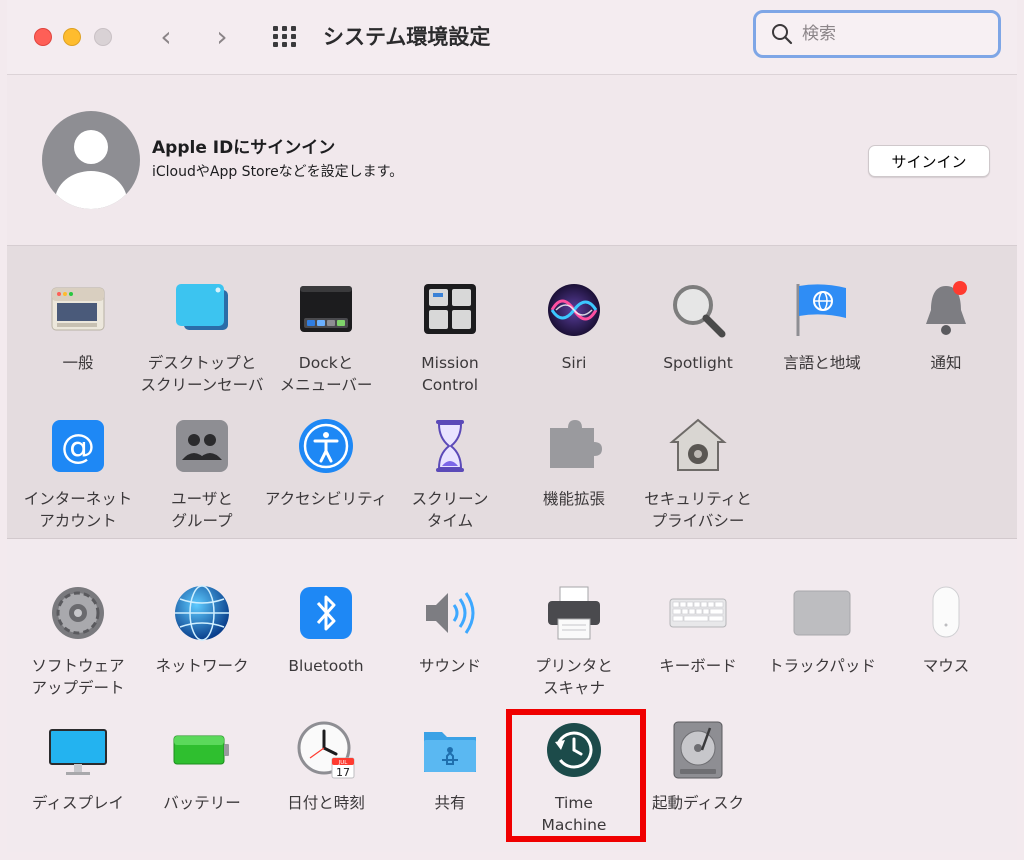  I want to click on window-title: システム環境設定, so click(407, 37).